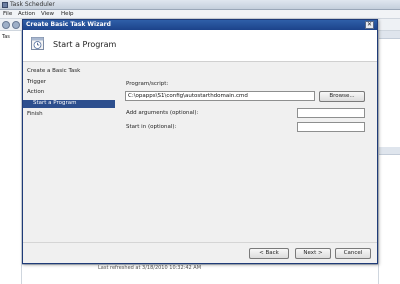 The image size is (400, 284). I want to click on clock-calendar-icon, so click(37, 43).